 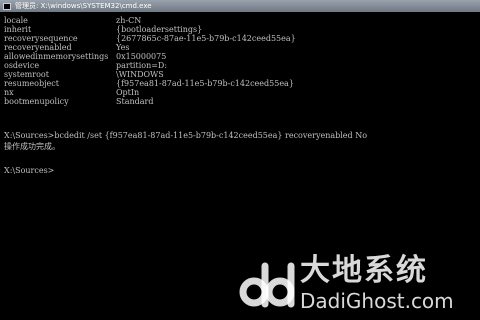 What do you see at coordinates (206, 38) in the screenshot?
I see `setting-value: {2677865c-87ae-11e5-b79b-c142ceed55ea}` at bounding box center [206, 38].